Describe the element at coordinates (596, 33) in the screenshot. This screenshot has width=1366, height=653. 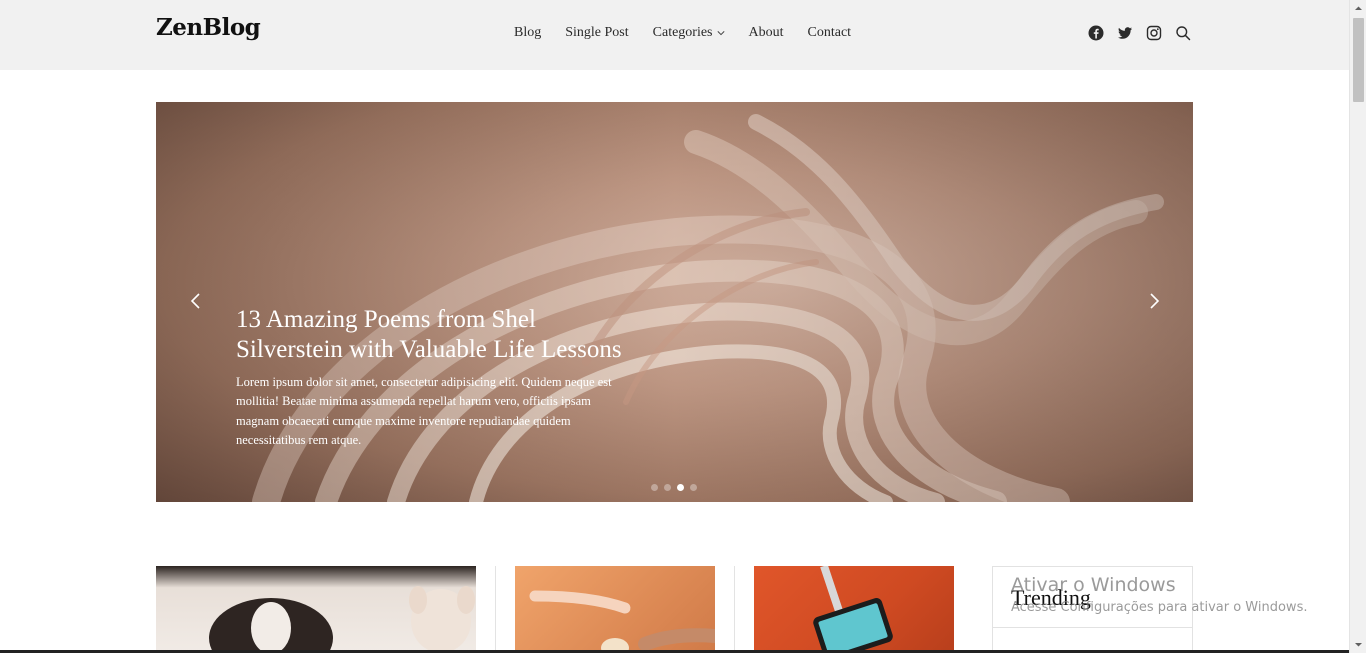
I see `nav-single-post: Single Post` at that location.